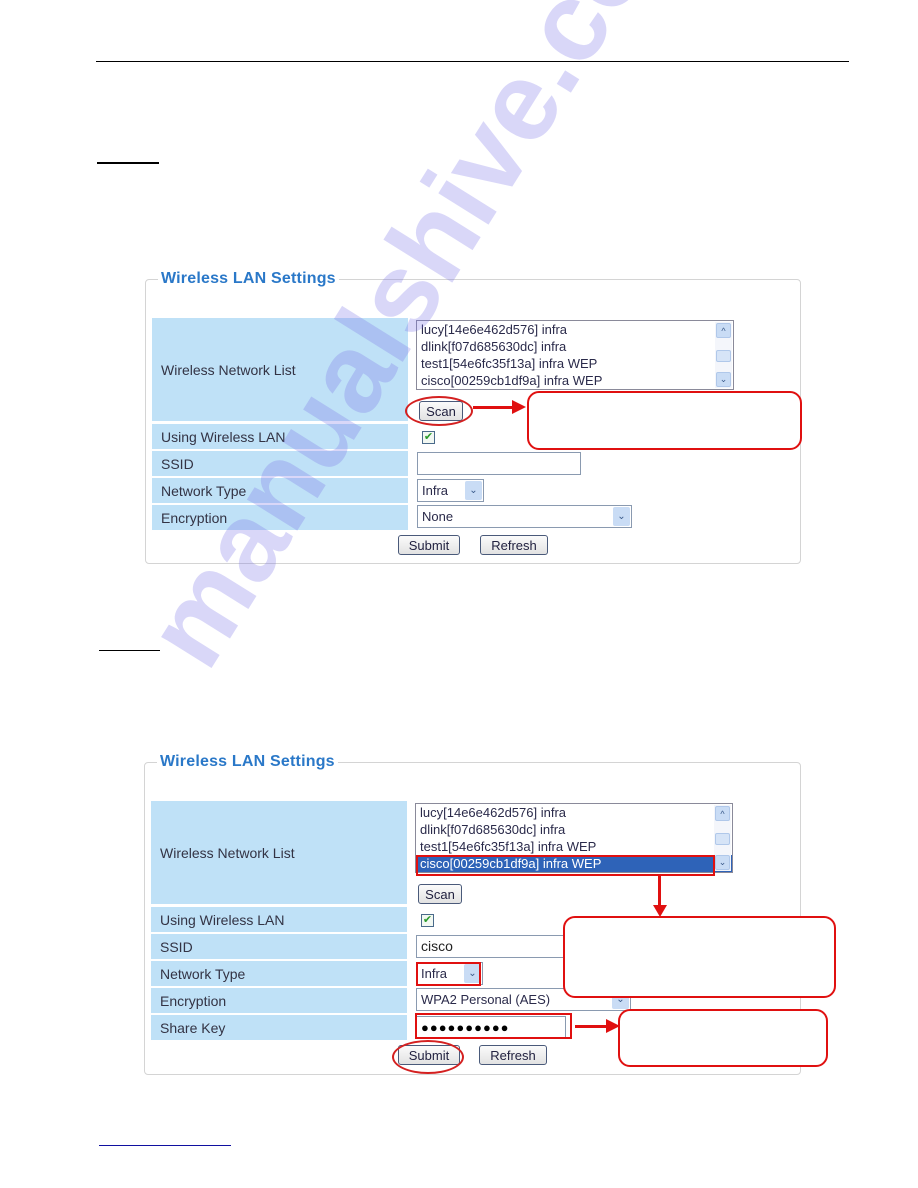  Describe the element at coordinates (448, 974) in the screenshot. I see `network-type-highlight` at that location.